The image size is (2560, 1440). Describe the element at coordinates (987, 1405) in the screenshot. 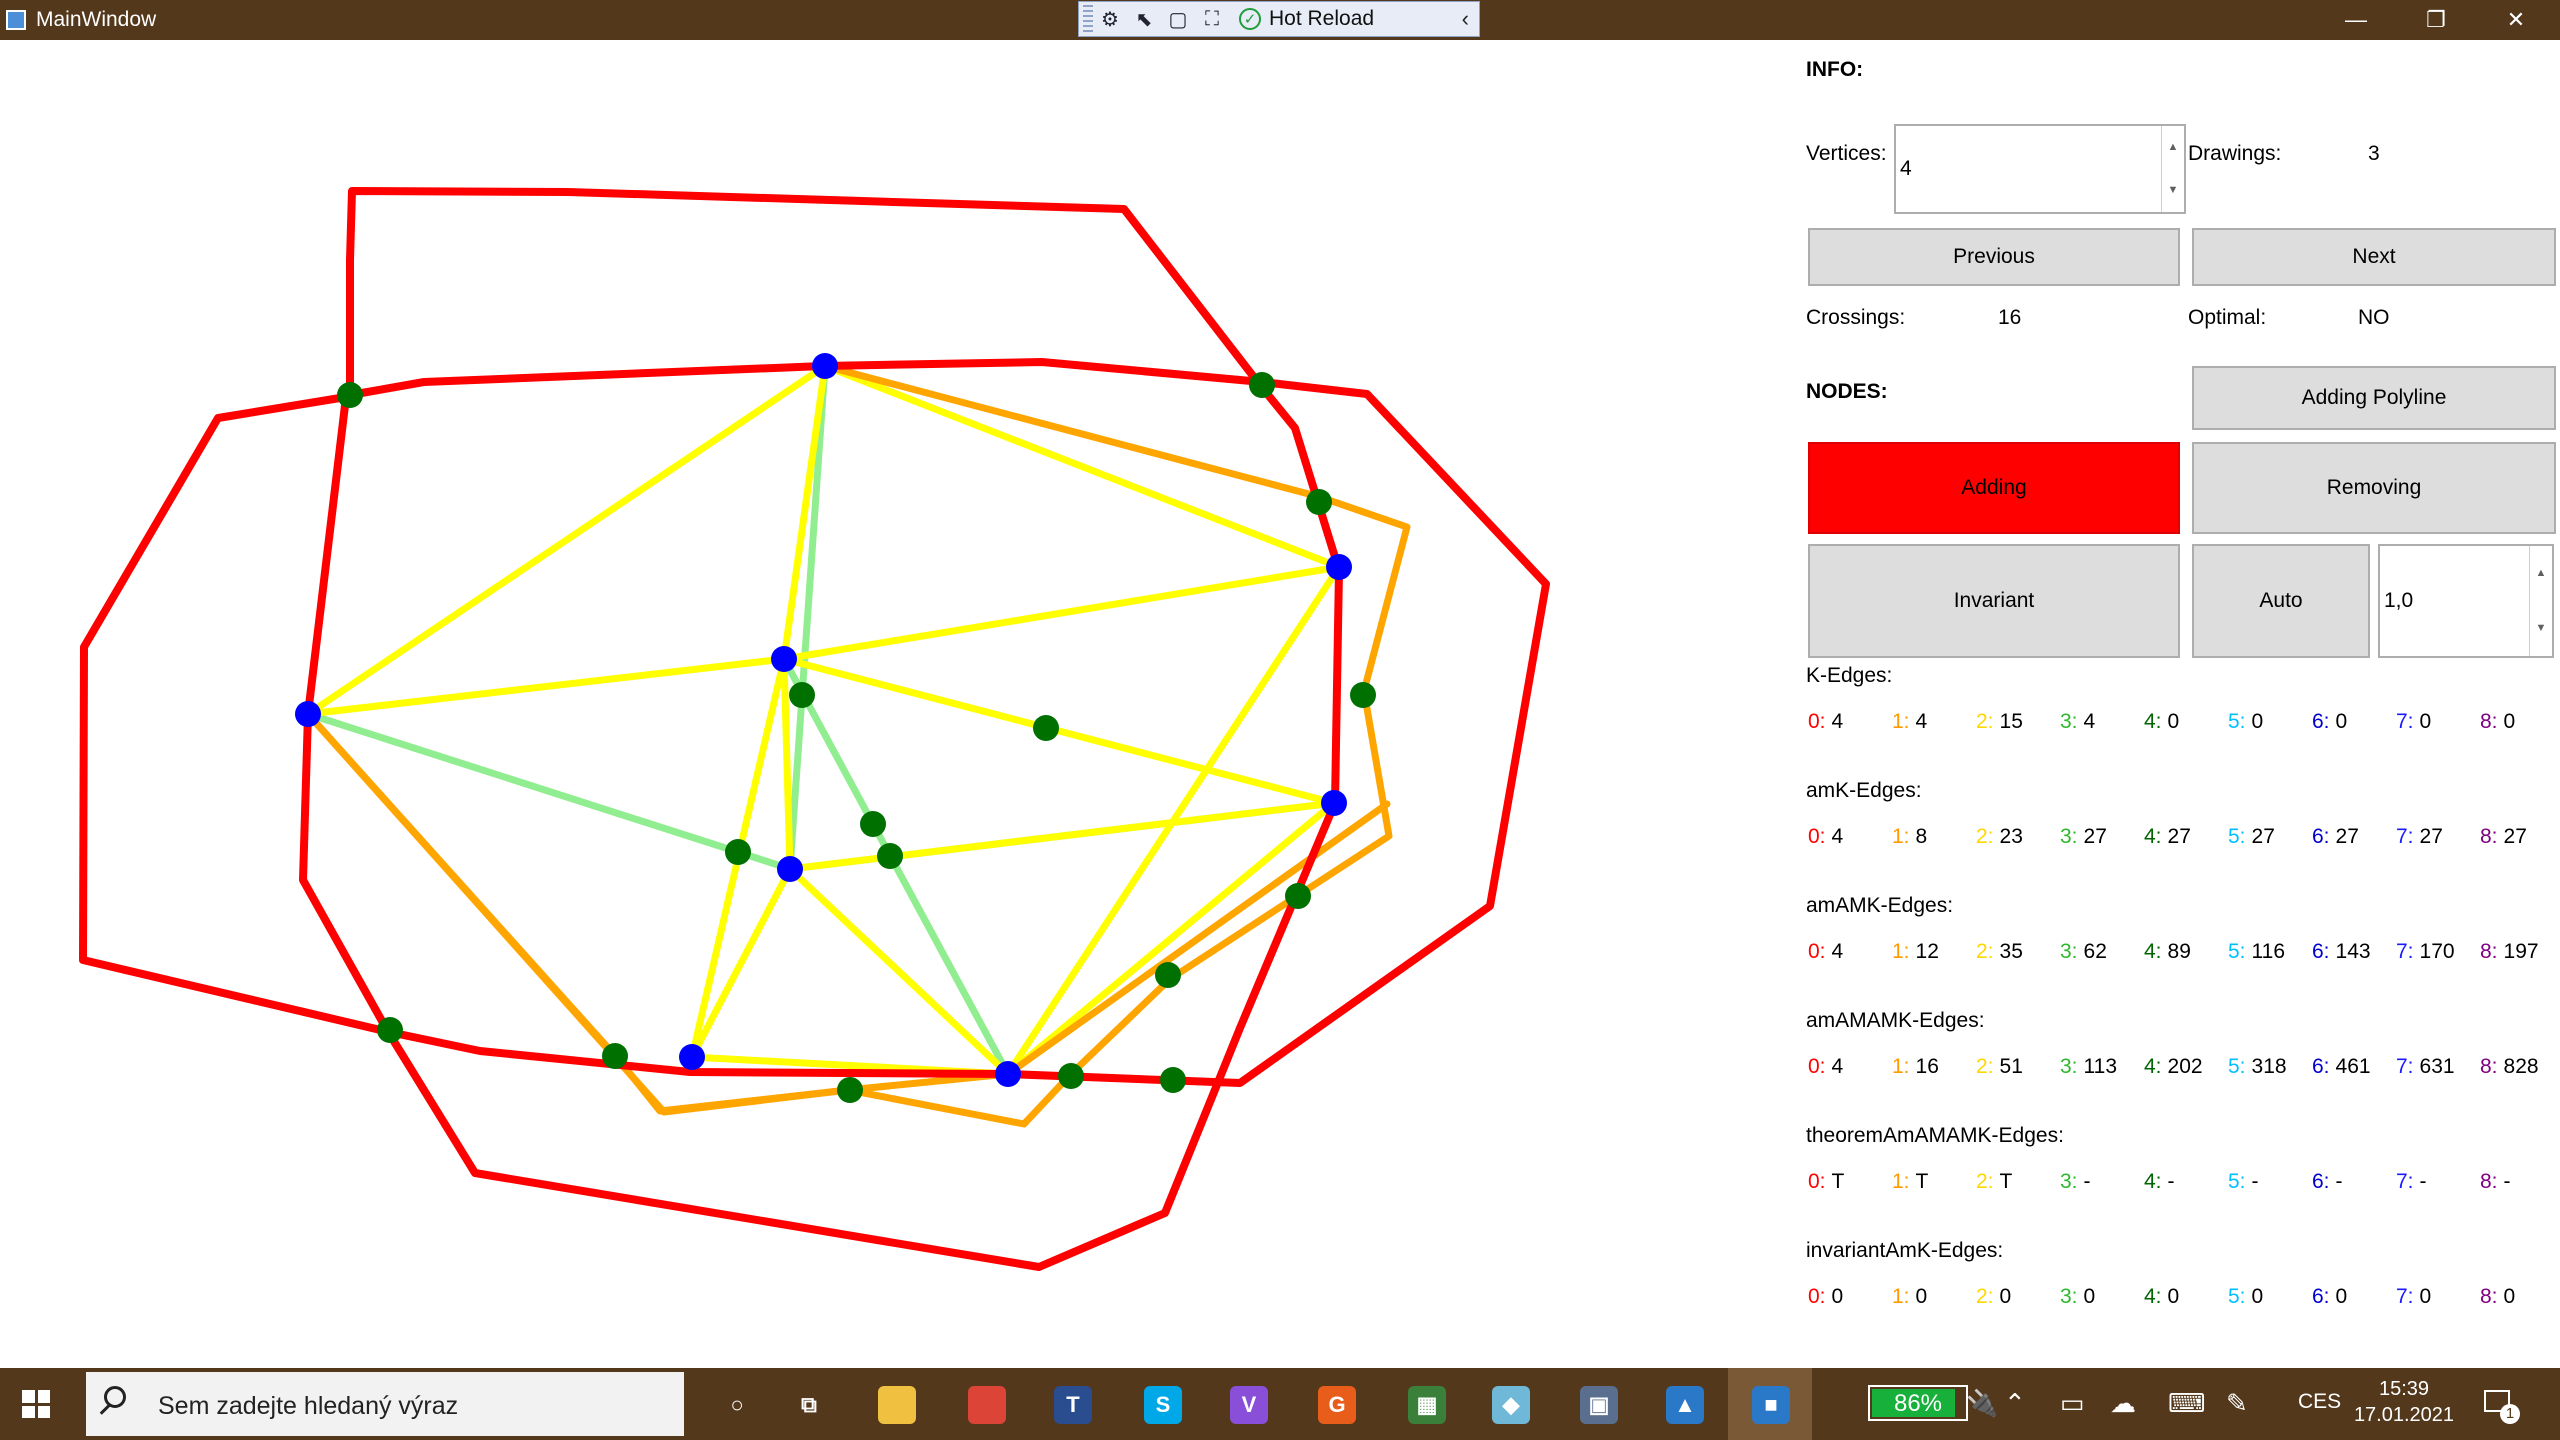

I see `chrome-icon` at that location.